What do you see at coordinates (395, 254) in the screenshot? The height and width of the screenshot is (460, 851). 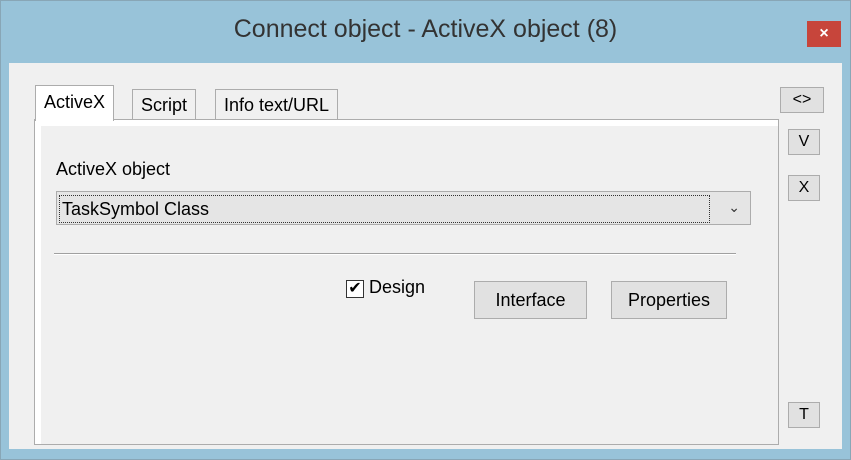 I see `separator` at bounding box center [395, 254].